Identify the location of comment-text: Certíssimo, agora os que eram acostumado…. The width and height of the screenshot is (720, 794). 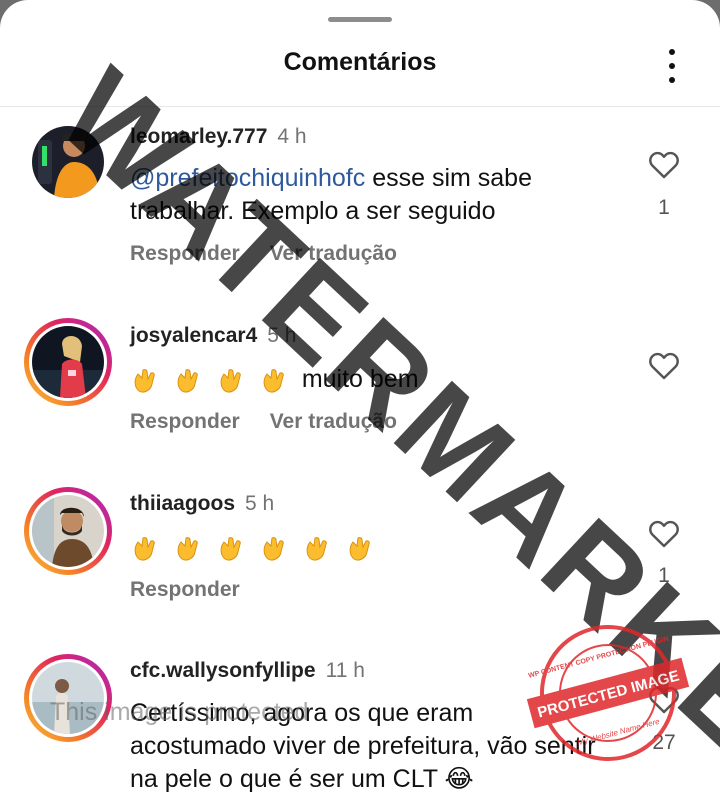
(363, 746).